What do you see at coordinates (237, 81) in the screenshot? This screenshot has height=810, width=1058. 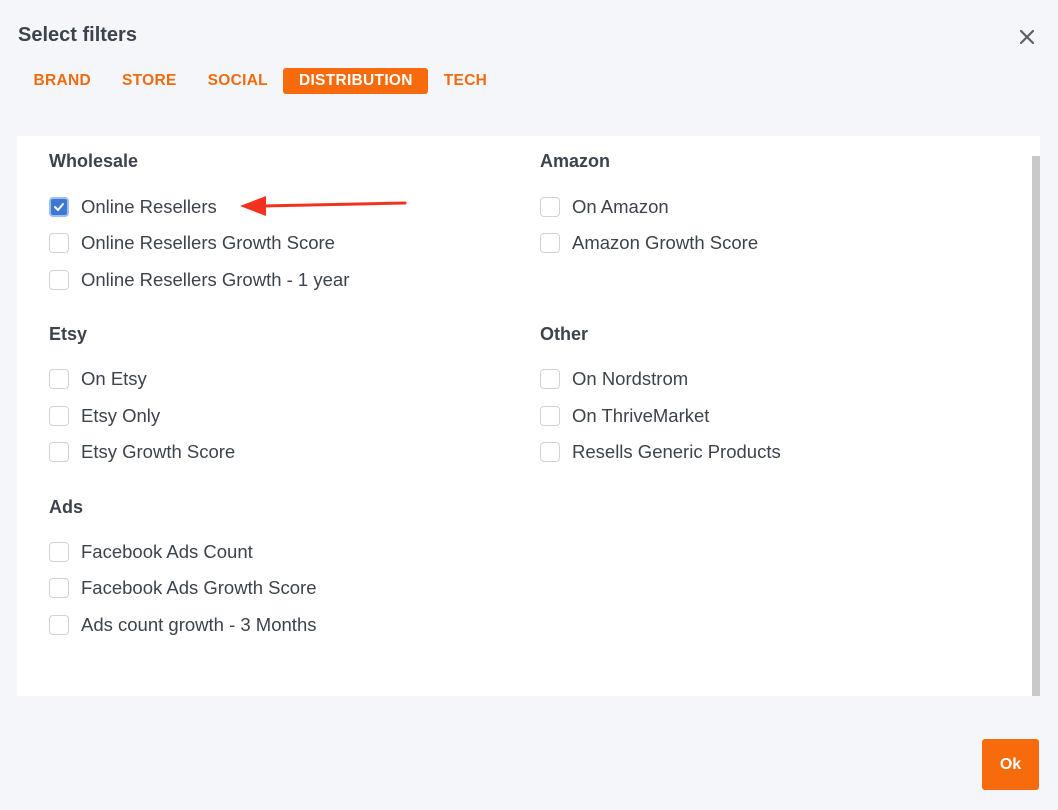 I see `tab-social: SOCIAL` at bounding box center [237, 81].